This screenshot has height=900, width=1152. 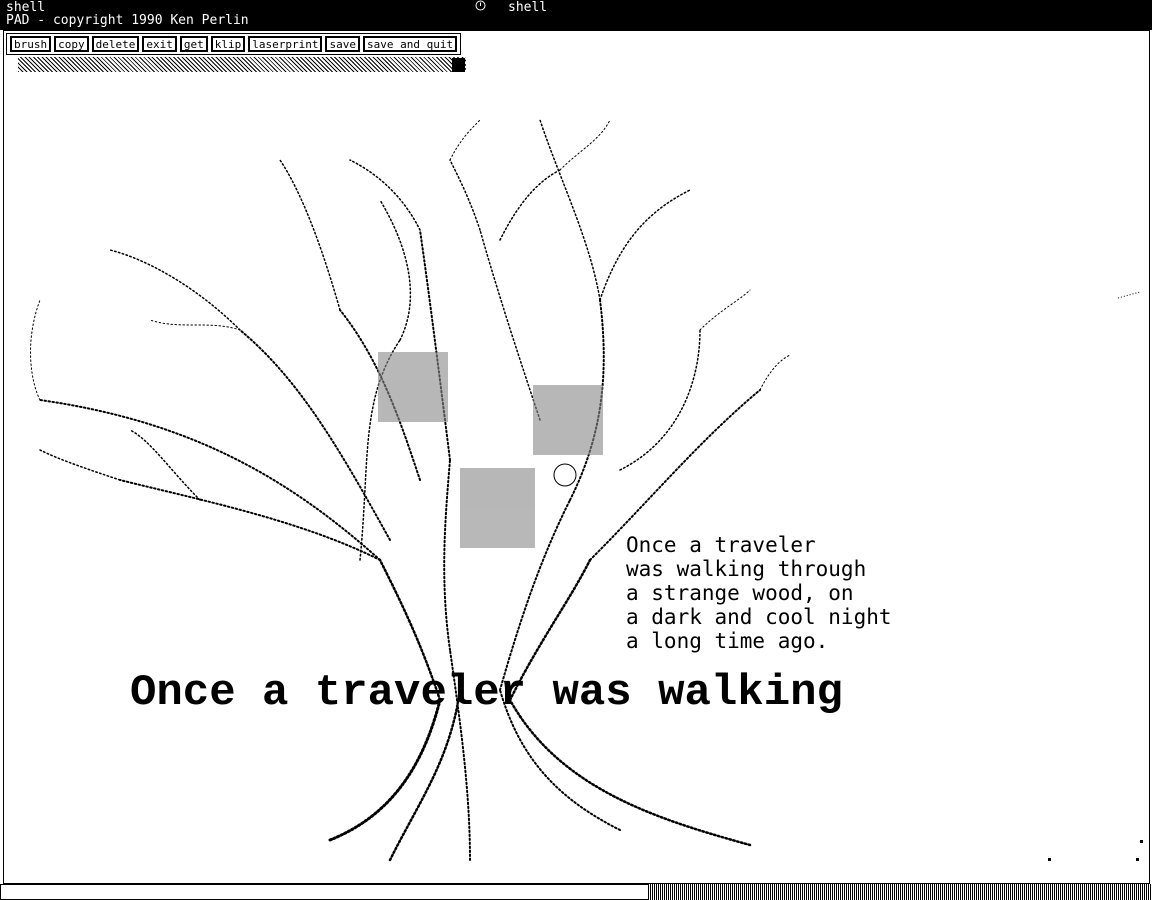 What do you see at coordinates (285, 44) in the screenshot?
I see `laserprint-button: laserprint` at bounding box center [285, 44].